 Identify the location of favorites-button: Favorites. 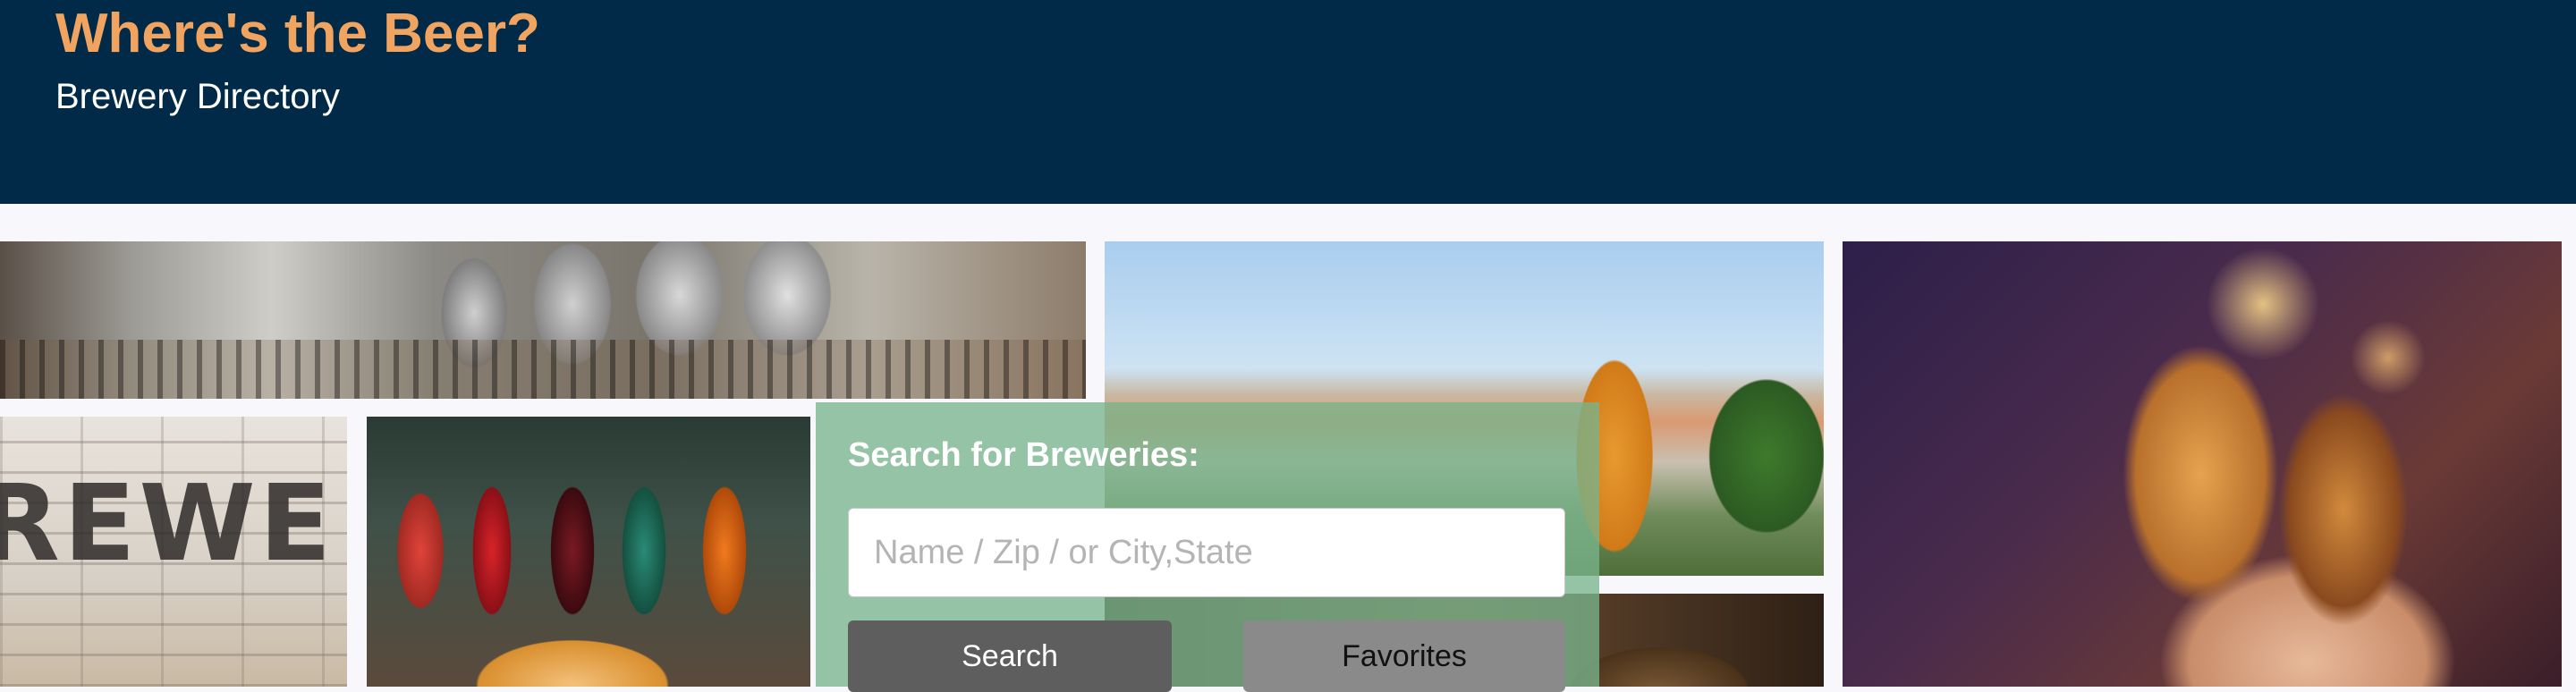
(1404, 656).